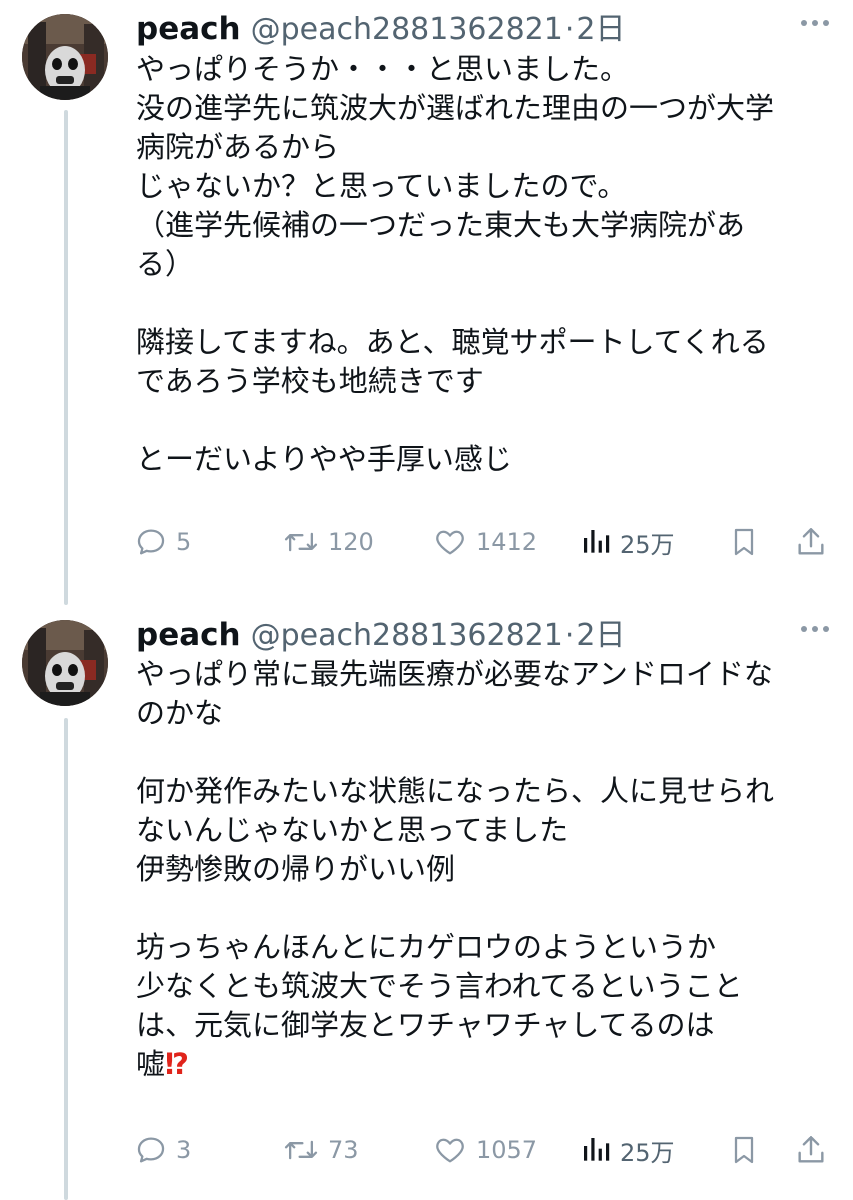 The width and height of the screenshot is (853, 1200). I want to click on tweet-text-line: 坊っちゃんほんとにカゲロウのようというか, so click(426, 947).